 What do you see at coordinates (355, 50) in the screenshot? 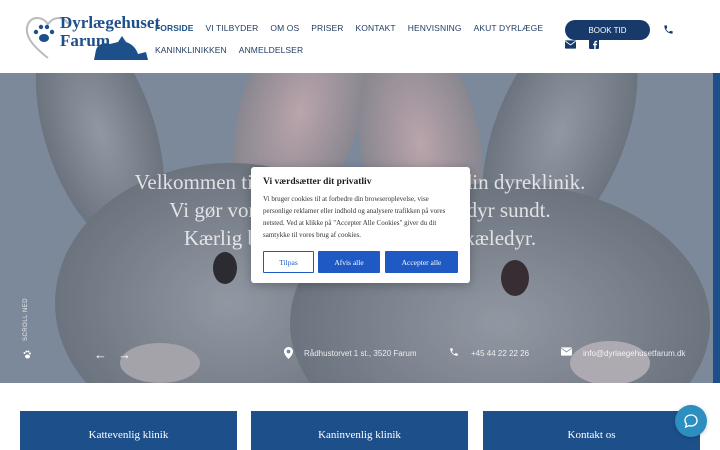
I see `nav-row-2: KANINKLINIKKEN ANMELDELSER` at bounding box center [355, 50].